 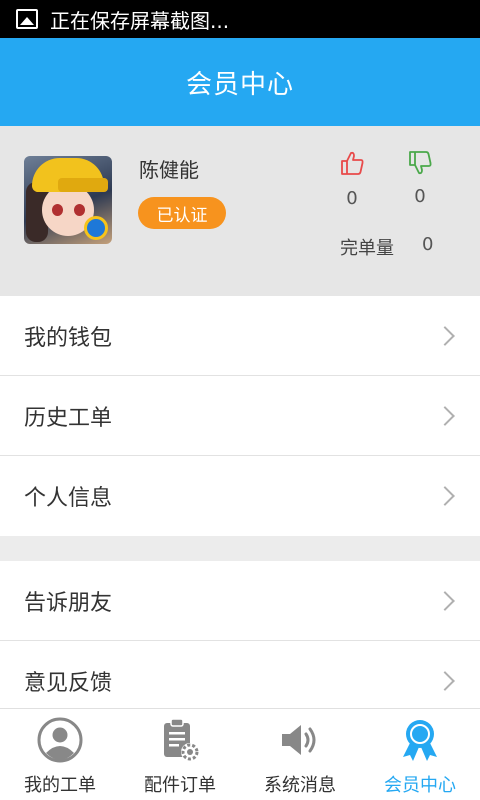 What do you see at coordinates (68, 200) in the screenshot?
I see `avatar` at bounding box center [68, 200].